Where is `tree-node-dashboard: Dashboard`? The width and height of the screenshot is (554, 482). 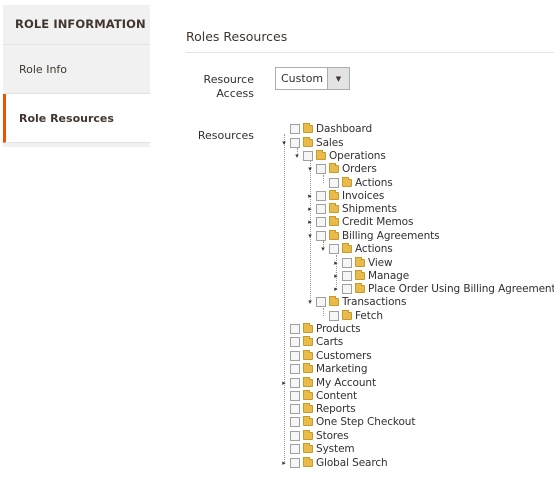
tree-node-dashboard: Dashboard is located at coordinates (326, 128).